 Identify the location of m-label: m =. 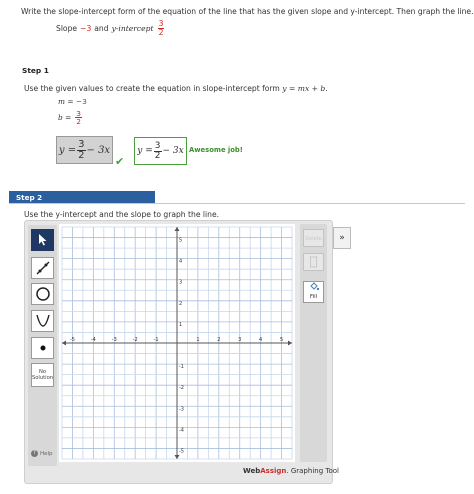
(66, 101).